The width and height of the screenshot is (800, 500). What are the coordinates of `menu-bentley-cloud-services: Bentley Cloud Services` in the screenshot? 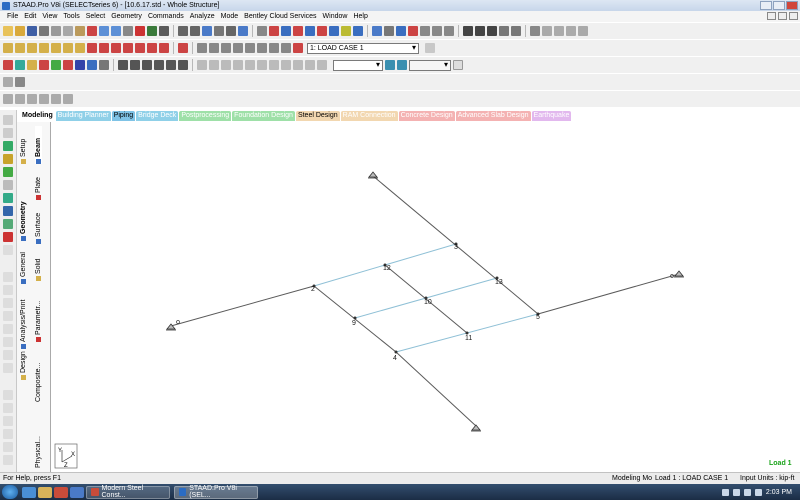 It's located at (280, 16).